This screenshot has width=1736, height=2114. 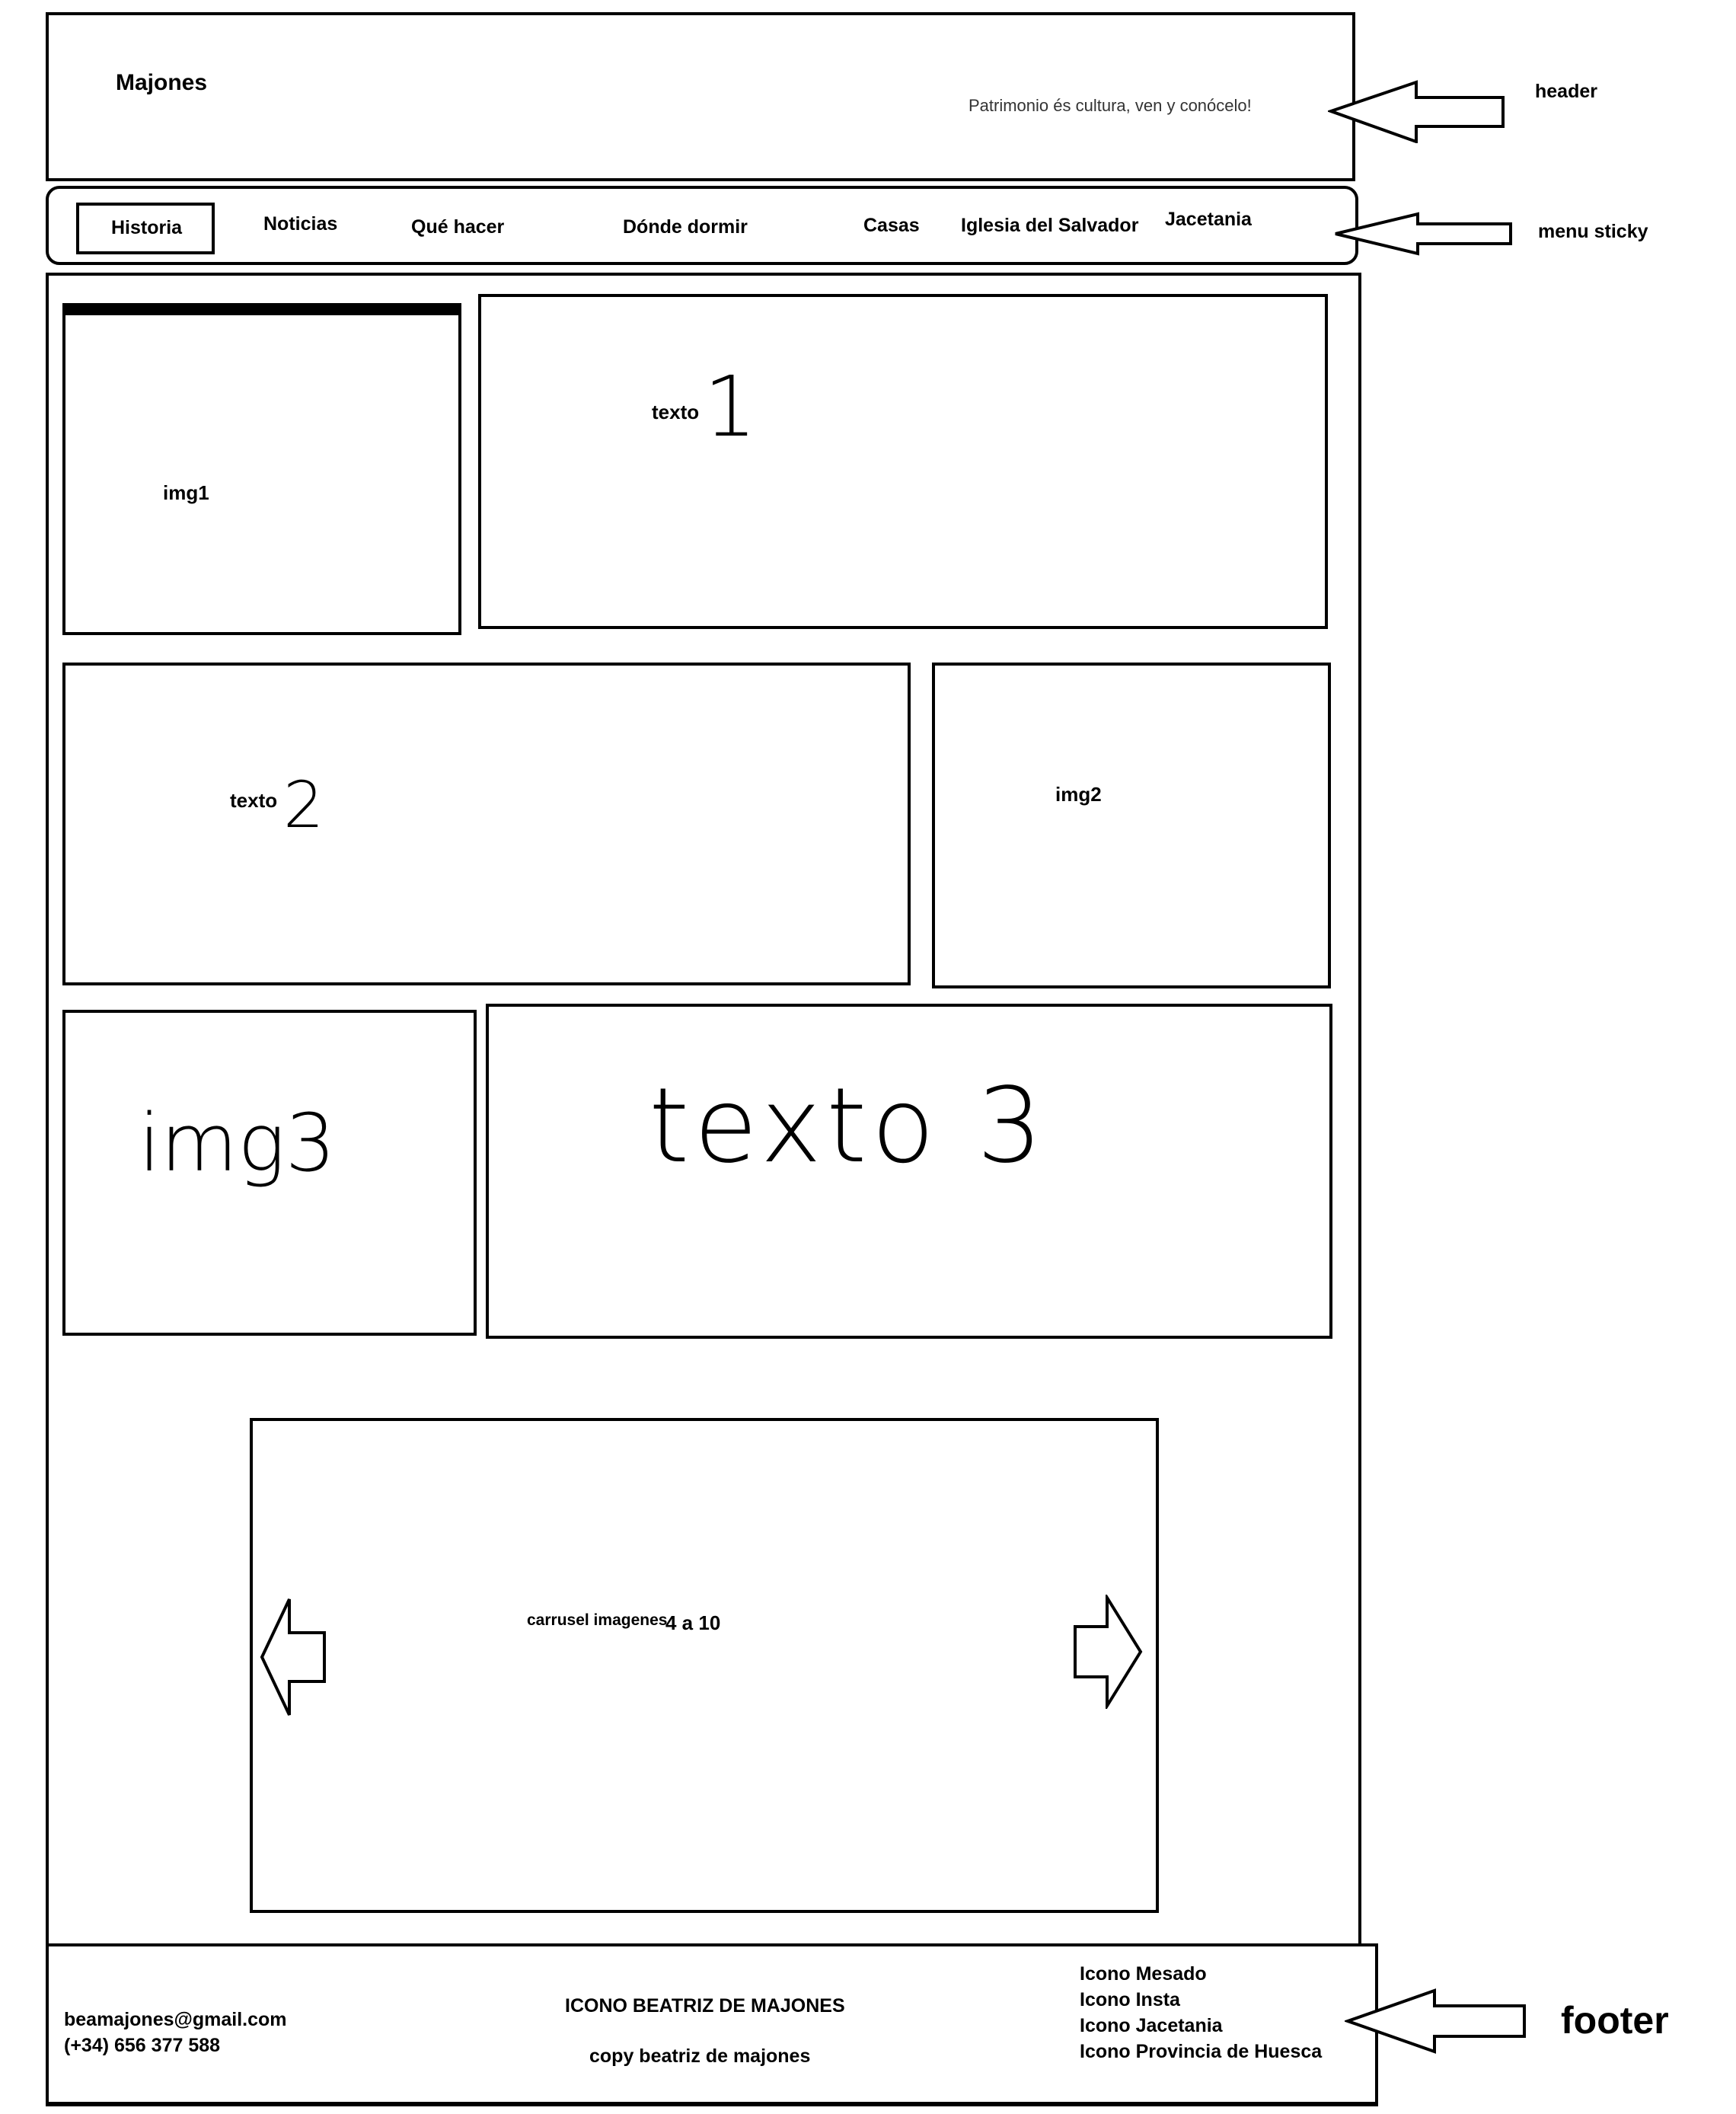 What do you see at coordinates (261, 309) in the screenshot?
I see `image-1-top-bar` at bounding box center [261, 309].